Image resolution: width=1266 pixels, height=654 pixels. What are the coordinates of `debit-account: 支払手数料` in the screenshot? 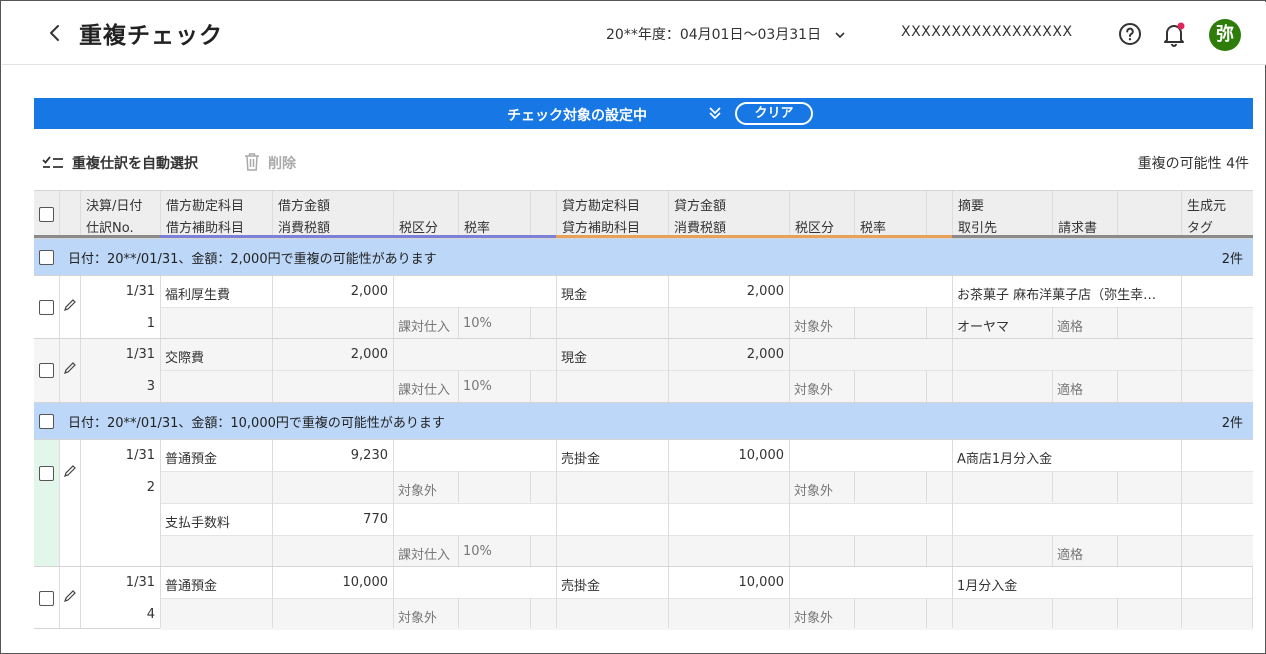 It's located at (198, 523).